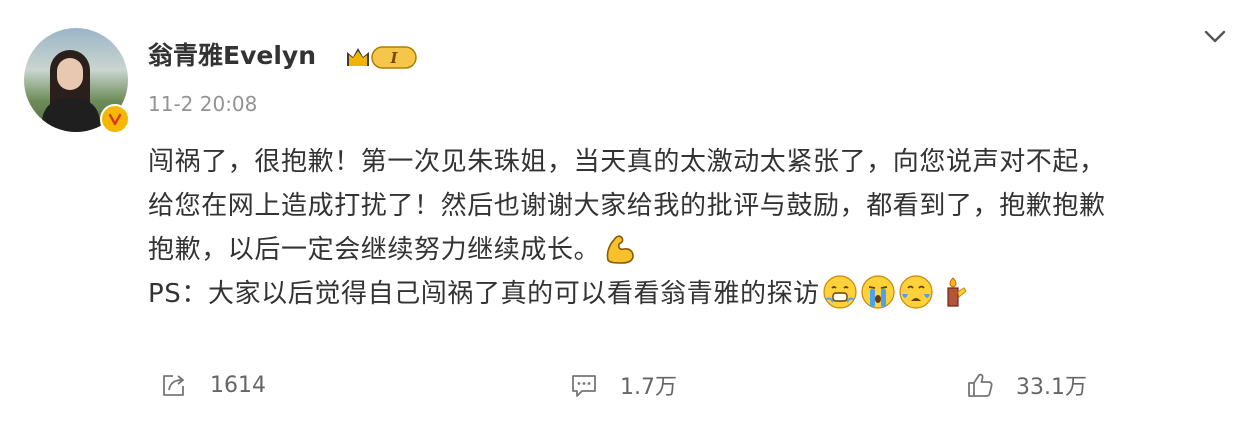 The height and width of the screenshot is (422, 1258). Describe the element at coordinates (627, 206) in the screenshot. I see `content-line: 给您在网上造成打扰了！然后也谢谢大家给我的批评与鼓励，都看到了，抱歉抱歉` at that location.